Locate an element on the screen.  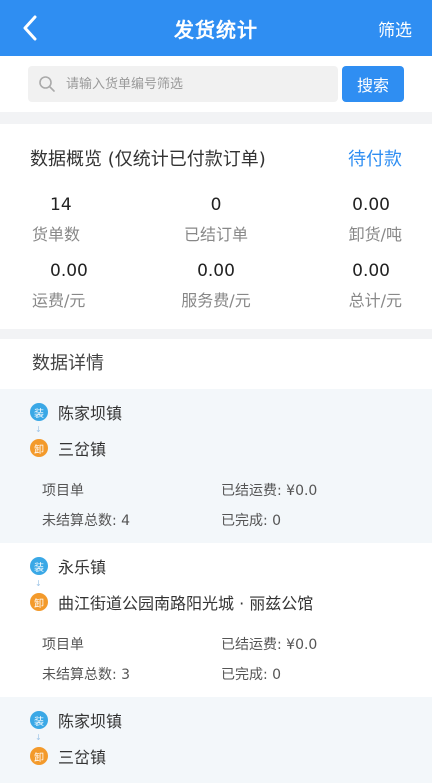
unsettled-count: 未结算总数: 4 is located at coordinates (86, 521).